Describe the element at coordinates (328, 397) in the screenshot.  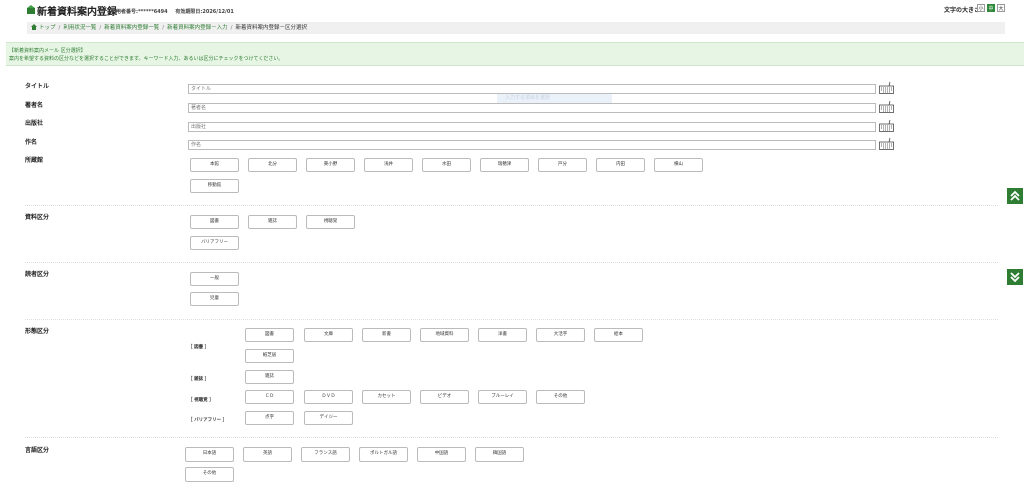
I see `form-button: ＤＶＤ` at that location.